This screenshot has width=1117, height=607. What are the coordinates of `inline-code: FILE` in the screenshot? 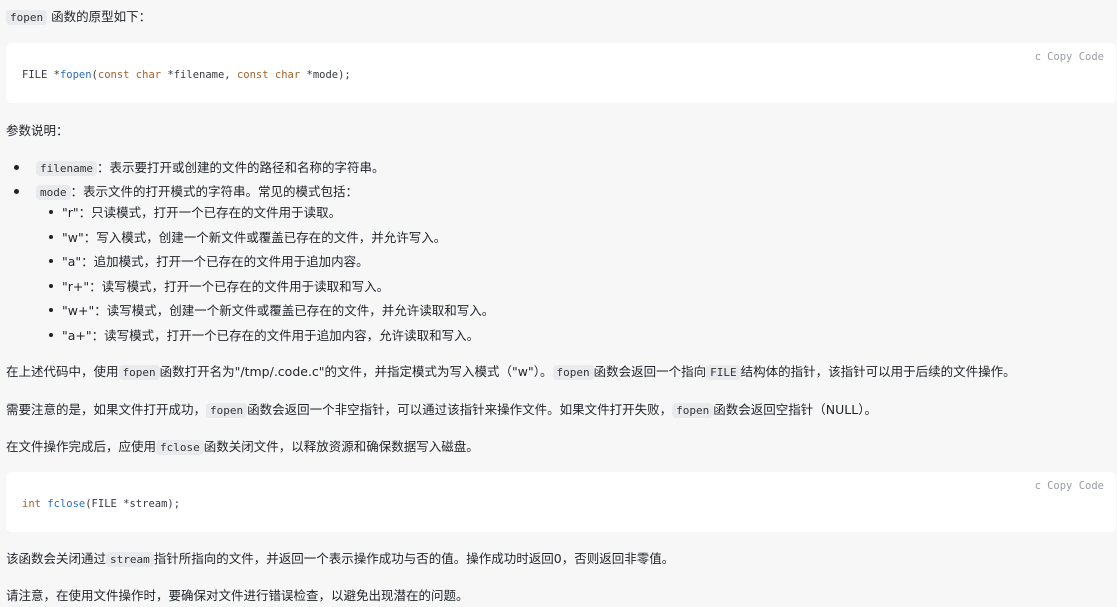 It's located at (723, 372).